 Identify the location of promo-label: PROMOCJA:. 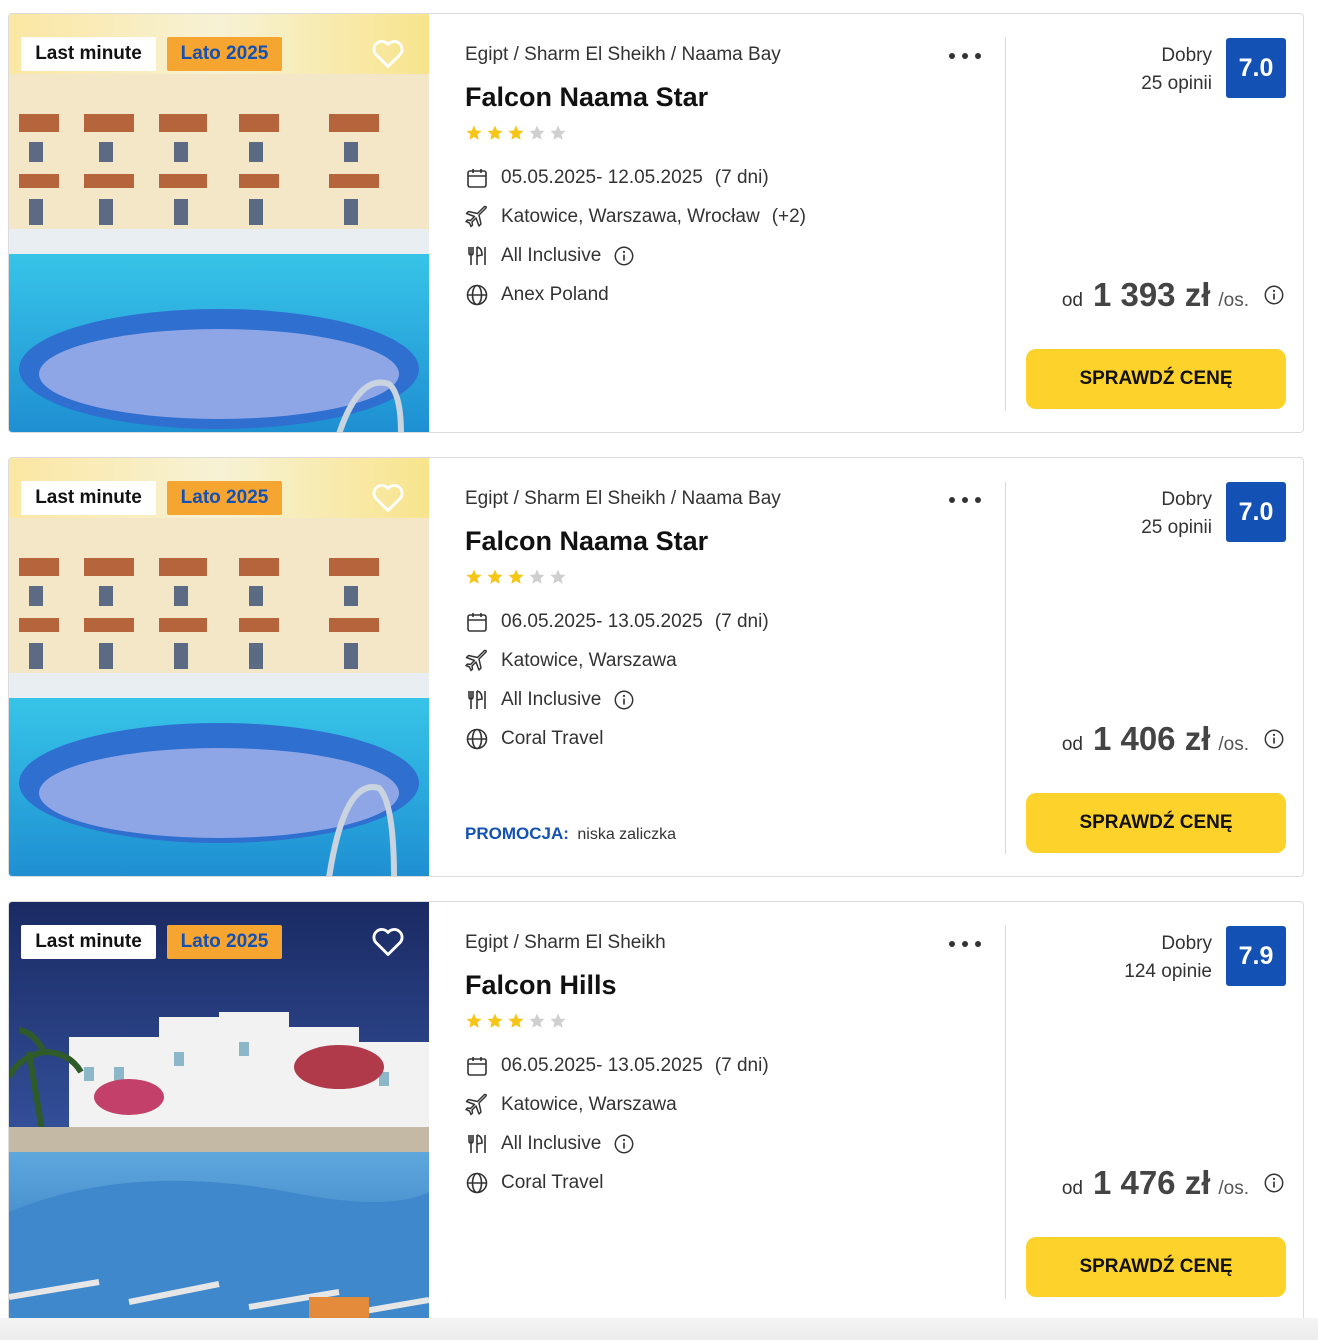
(517, 833).